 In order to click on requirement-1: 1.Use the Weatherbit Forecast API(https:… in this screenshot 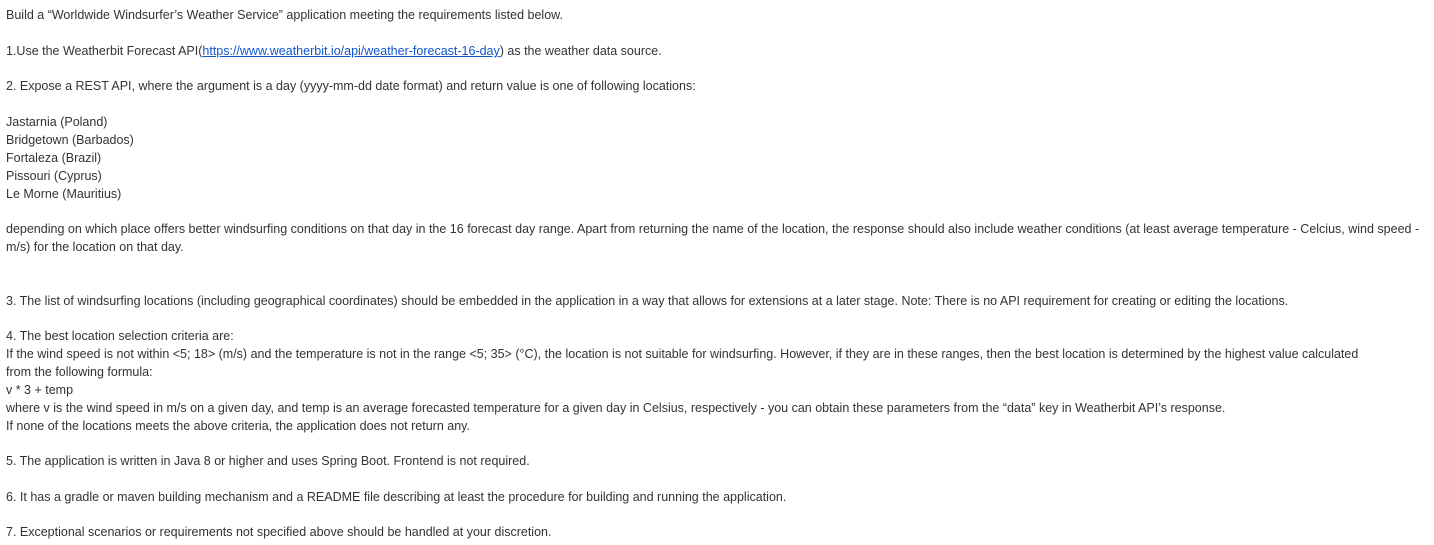, I will do `click(717, 51)`.